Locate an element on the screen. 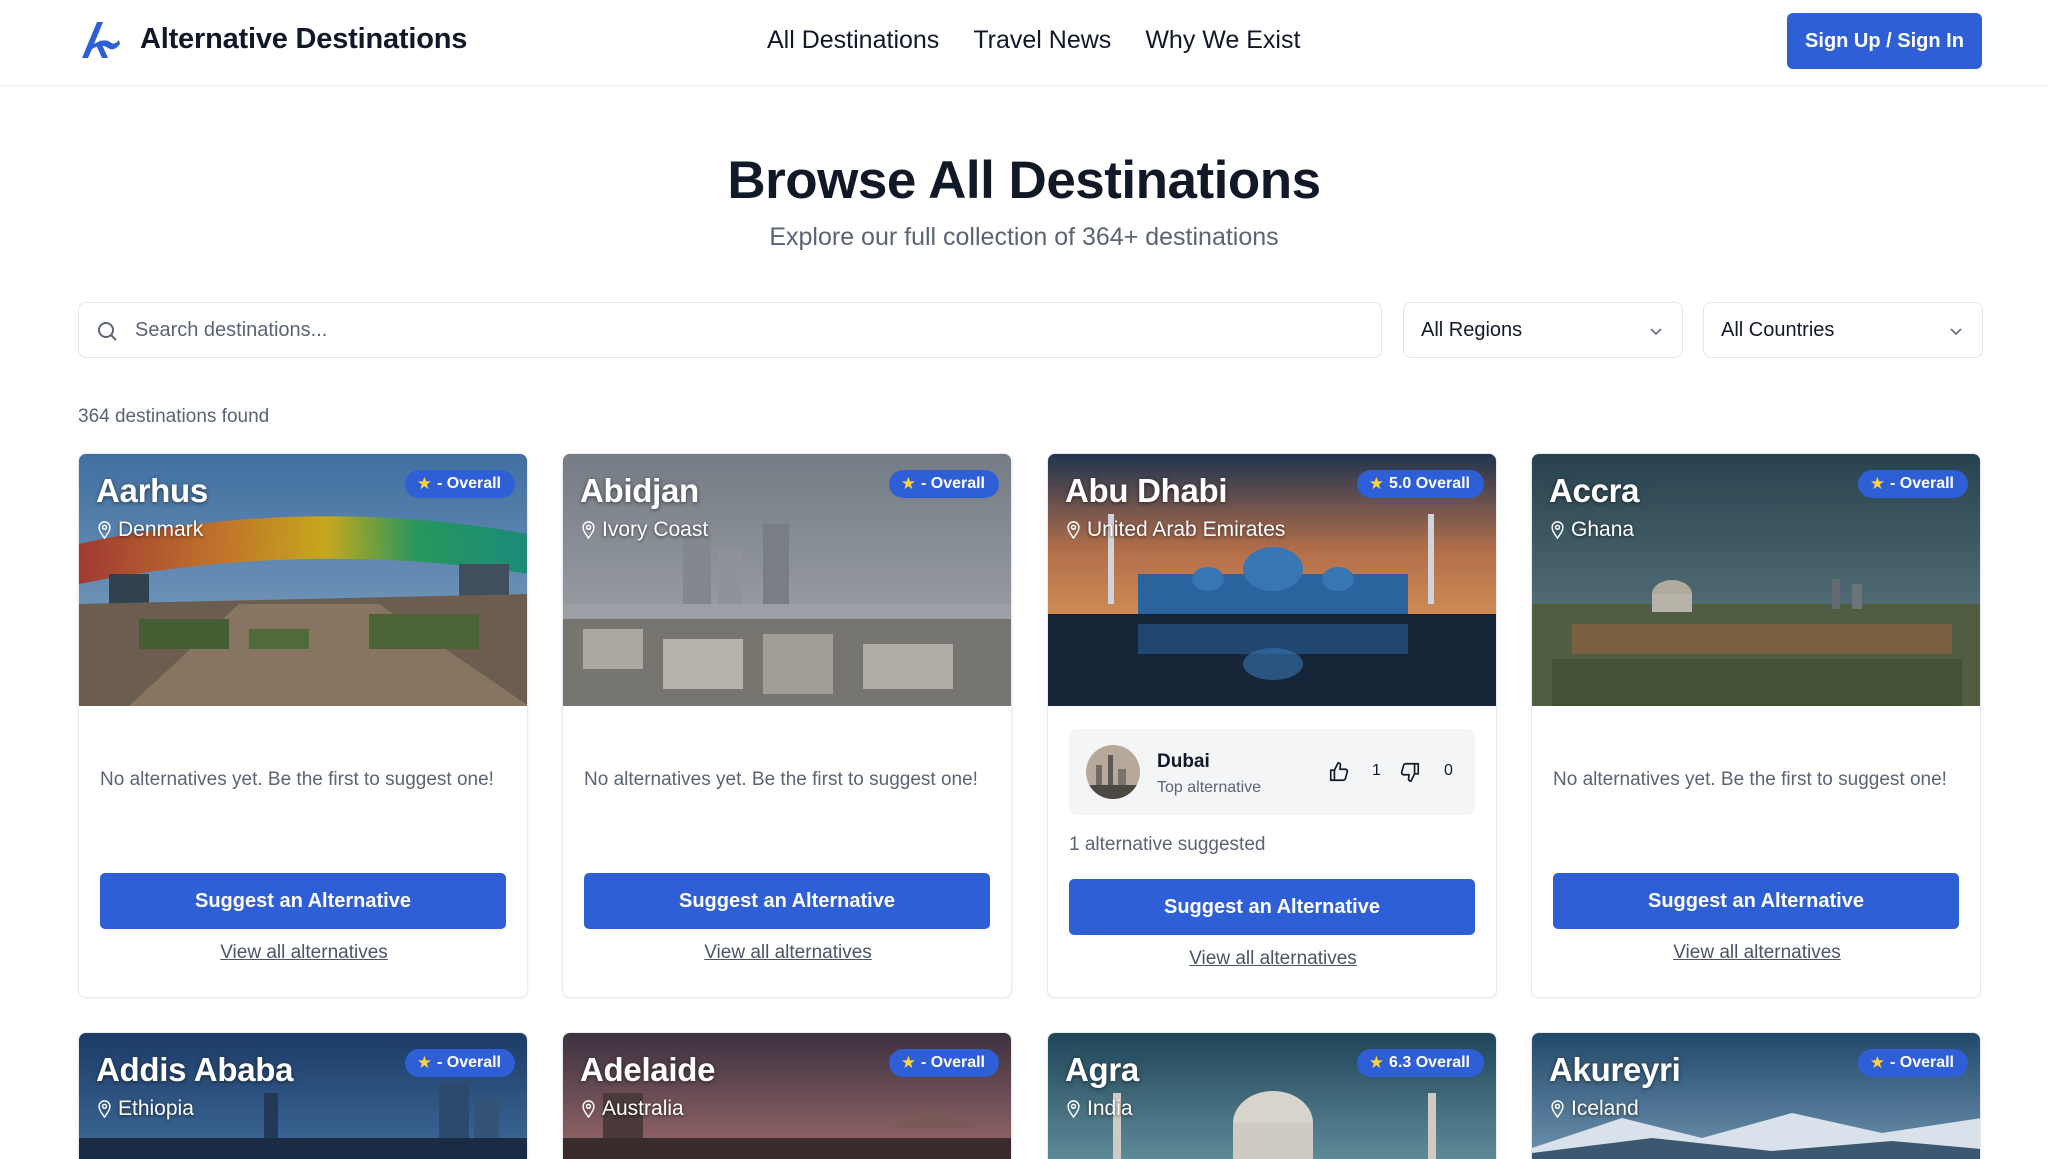 This screenshot has height=1159, width=2048. card-country-label: United Arab Emirates is located at coordinates (1186, 529).